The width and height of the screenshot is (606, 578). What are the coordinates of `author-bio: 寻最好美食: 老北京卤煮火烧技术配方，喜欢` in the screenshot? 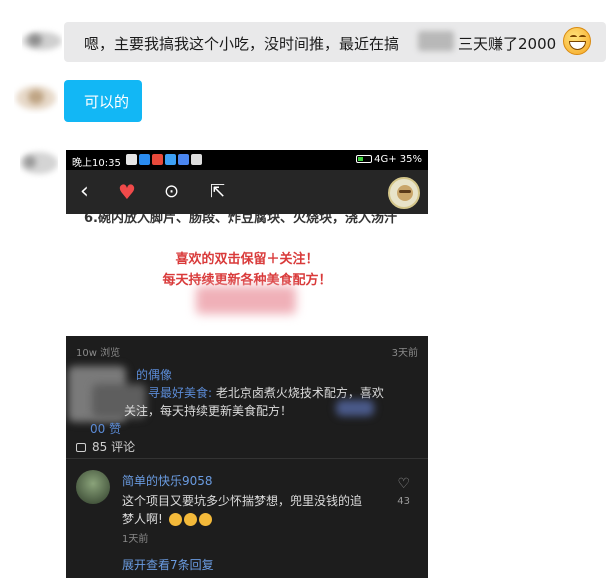 It's located at (266, 393).